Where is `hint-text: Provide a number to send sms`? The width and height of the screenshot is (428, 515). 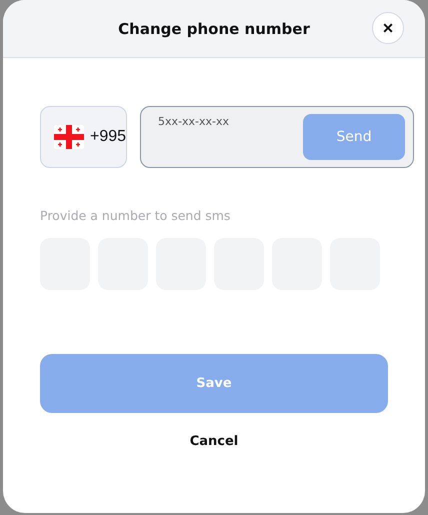 hint-text: Provide a number to send sms is located at coordinates (136, 215).